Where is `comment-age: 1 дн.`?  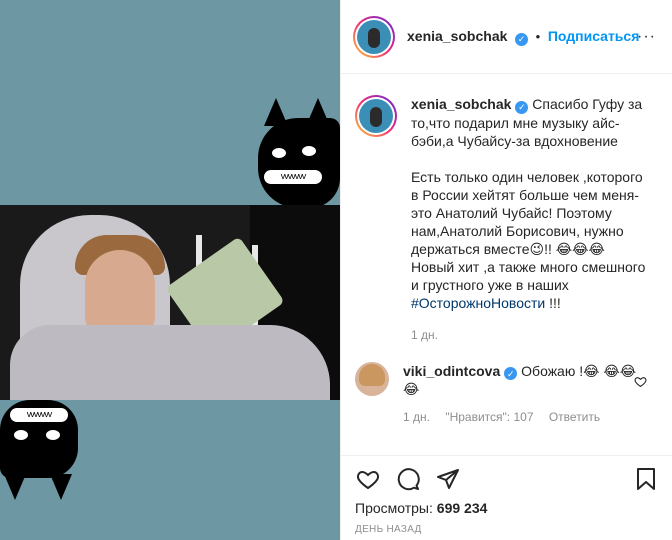 comment-age: 1 дн. is located at coordinates (416, 417).